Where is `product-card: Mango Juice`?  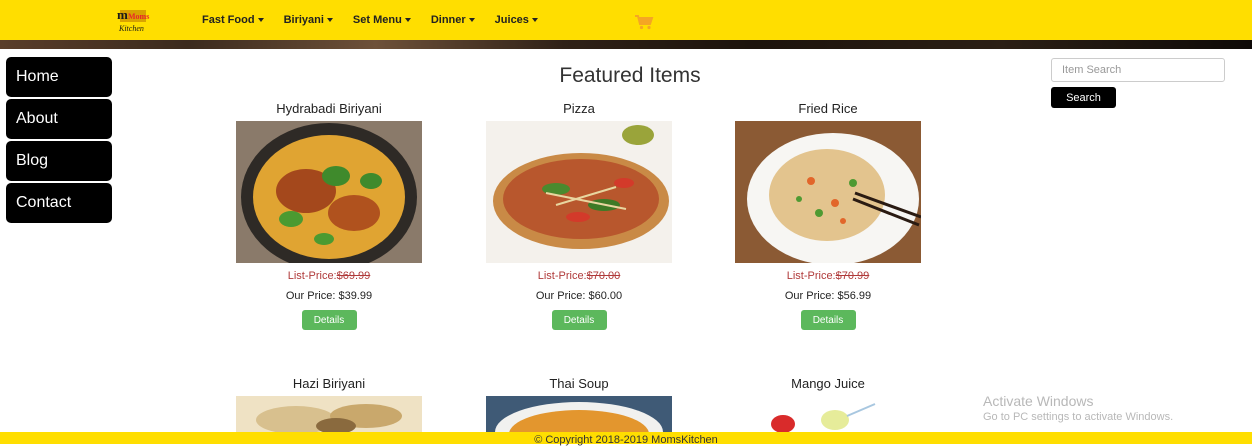
product-card: Mango Juice is located at coordinates (828, 404).